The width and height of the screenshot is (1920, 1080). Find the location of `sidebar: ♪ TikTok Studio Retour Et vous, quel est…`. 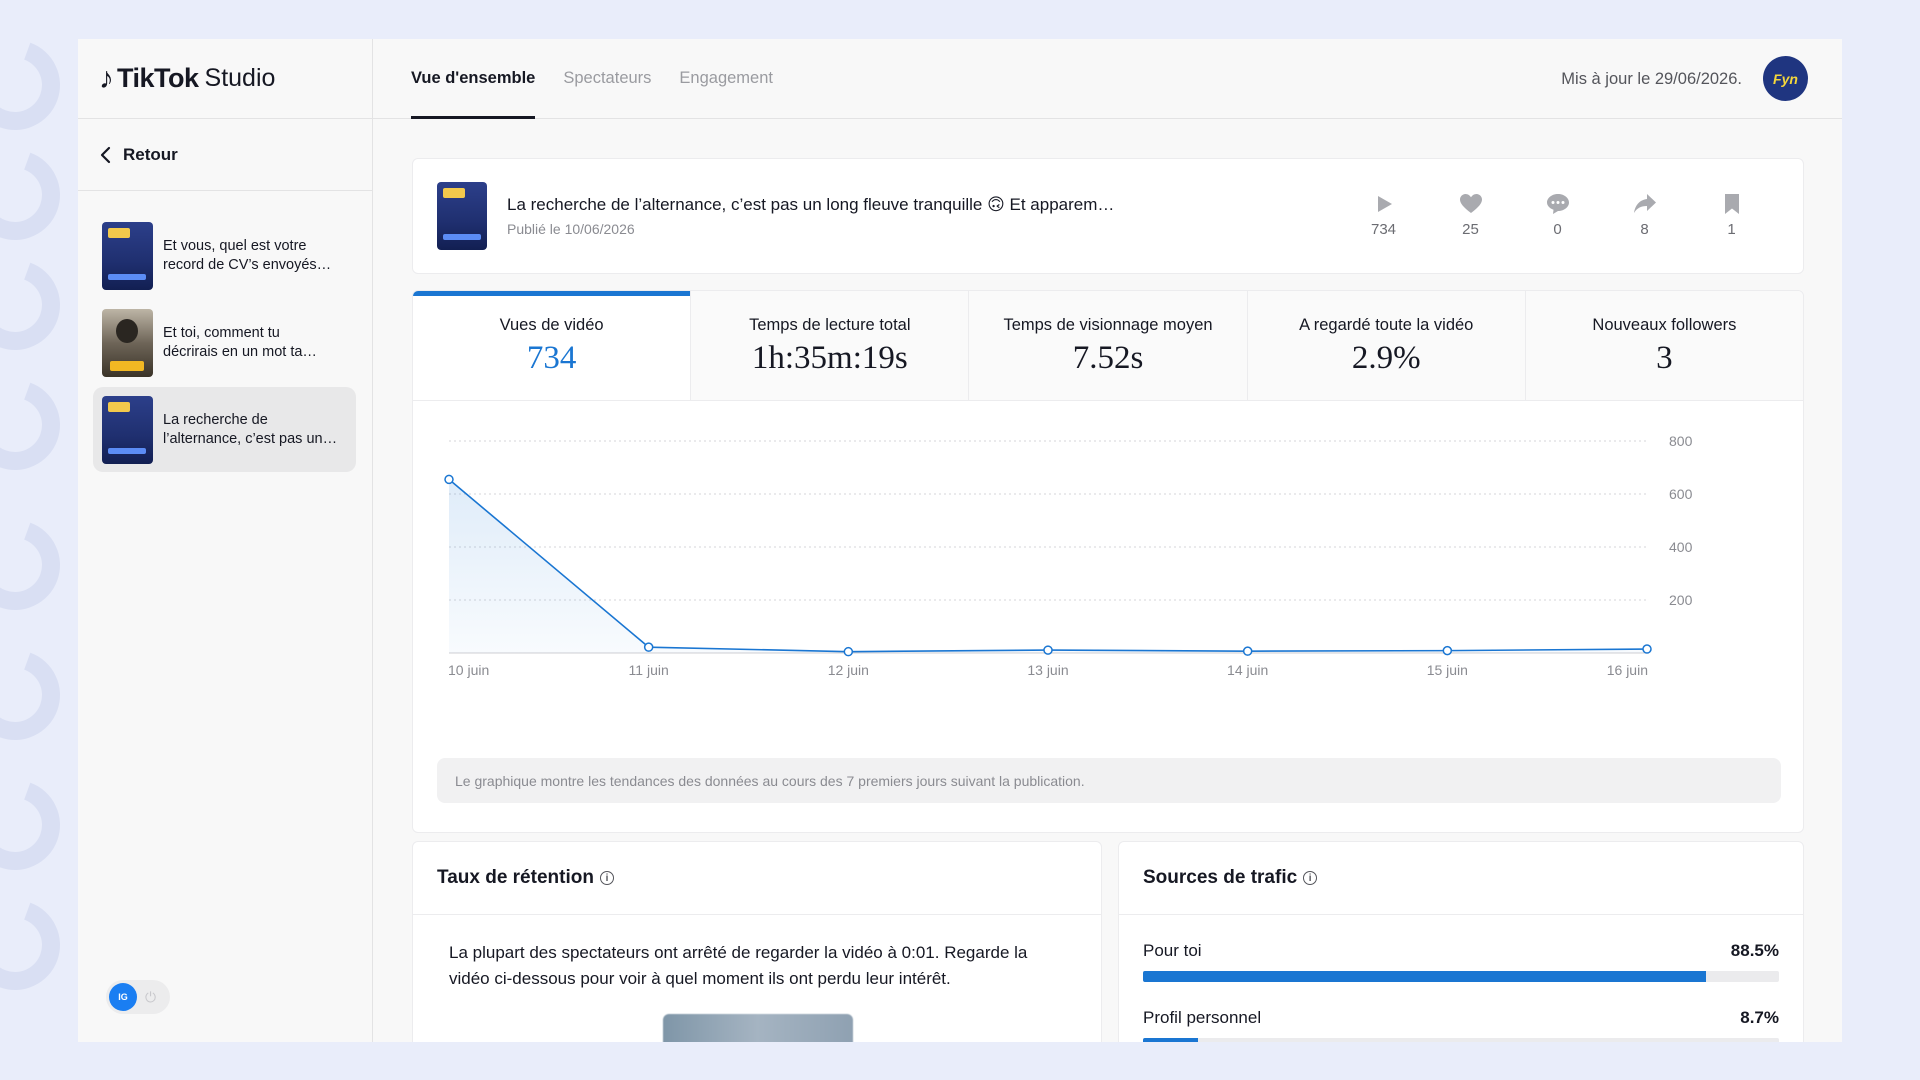

sidebar: ♪ TikTok Studio Retour Et vous, quel est… is located at coordinates (225, 540).